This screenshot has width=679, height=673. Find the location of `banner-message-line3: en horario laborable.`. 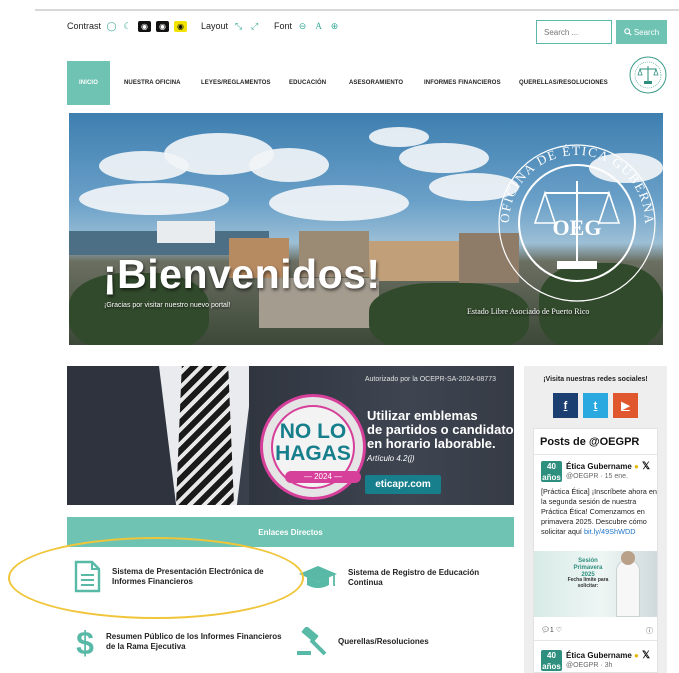

banner-message-line3: en horario laborable. is located at coordinates (431, 443).